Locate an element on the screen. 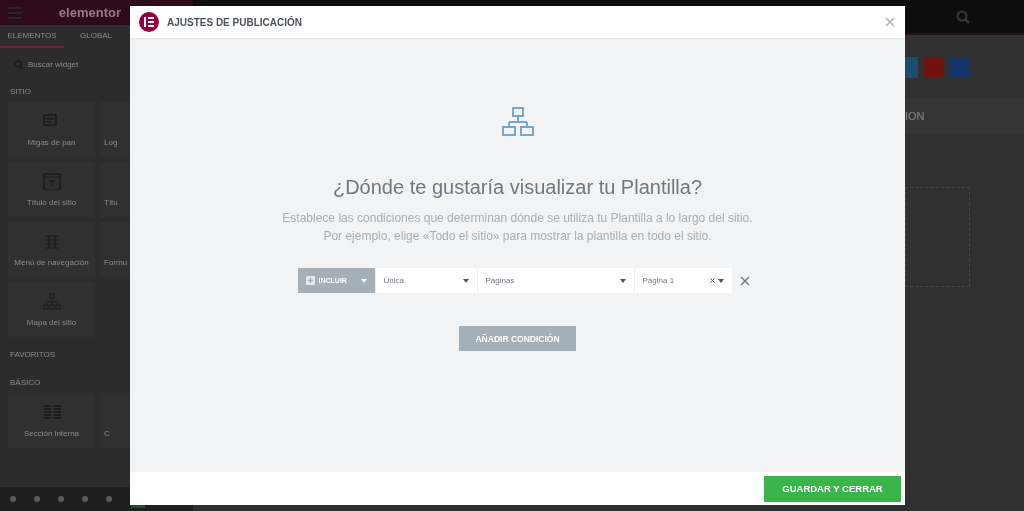 Image resolution: width=1024 pixels, height=511 pixels. add-condition-button: AÑADIR CONDICIÓN is located at coordinates (517, 338).